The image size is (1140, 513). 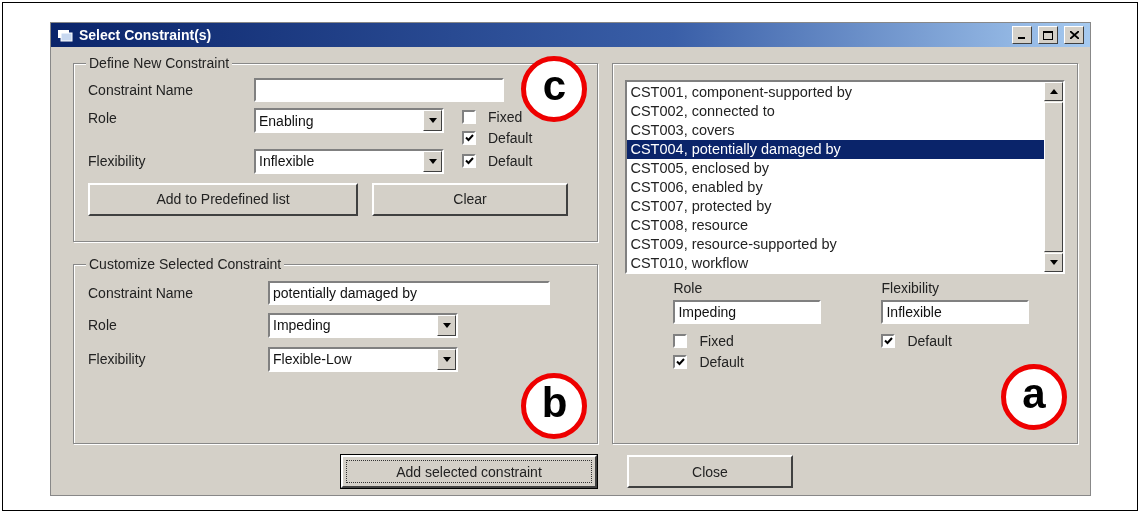 I want to click on list-item: CST009, resource-supported by, so click(x=836, y=244).